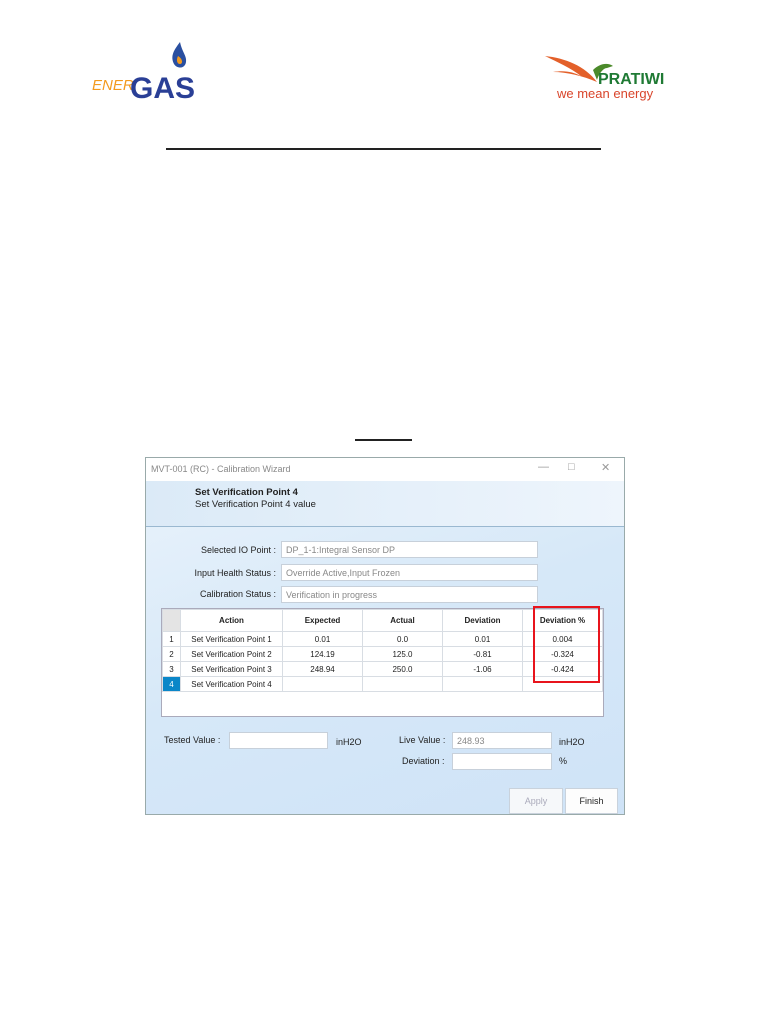  Describe the element at coordinates (171, 684) in the screenshot. I see `row-number: 4` at that location.